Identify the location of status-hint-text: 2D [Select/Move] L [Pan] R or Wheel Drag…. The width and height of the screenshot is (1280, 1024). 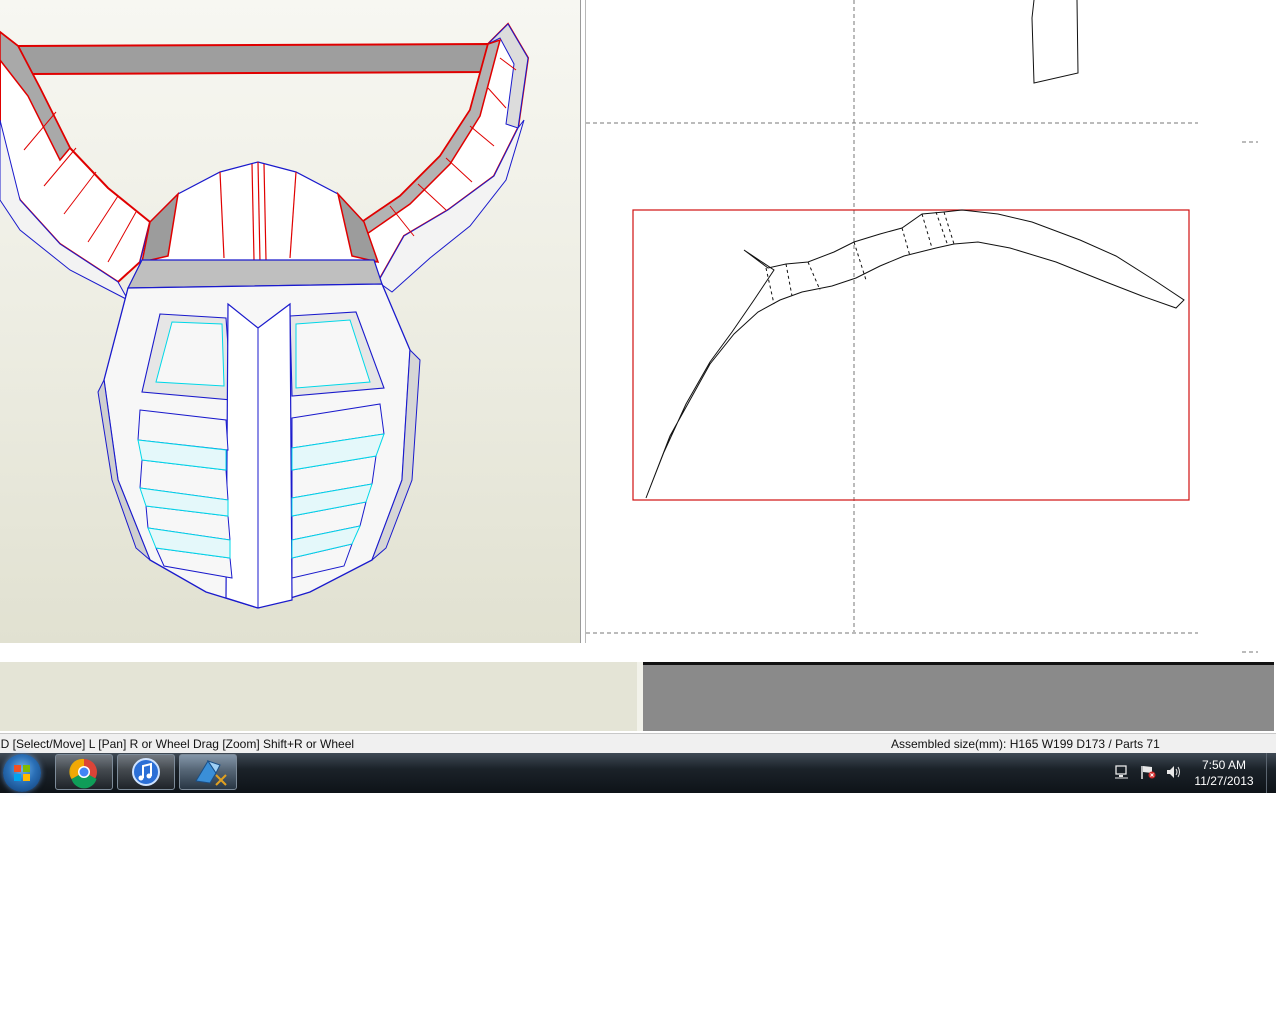
(177, 744).